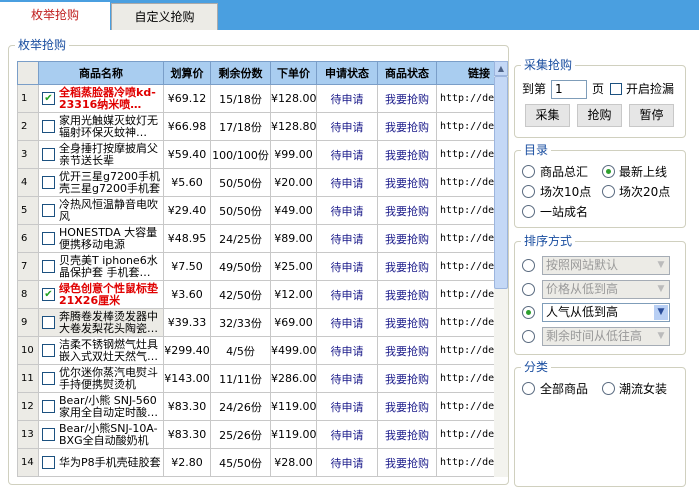 This screenshot has width=699, height=487. I want to click on sort-select-time: 剩余时间从低往高 ▼, so click(606, 336).